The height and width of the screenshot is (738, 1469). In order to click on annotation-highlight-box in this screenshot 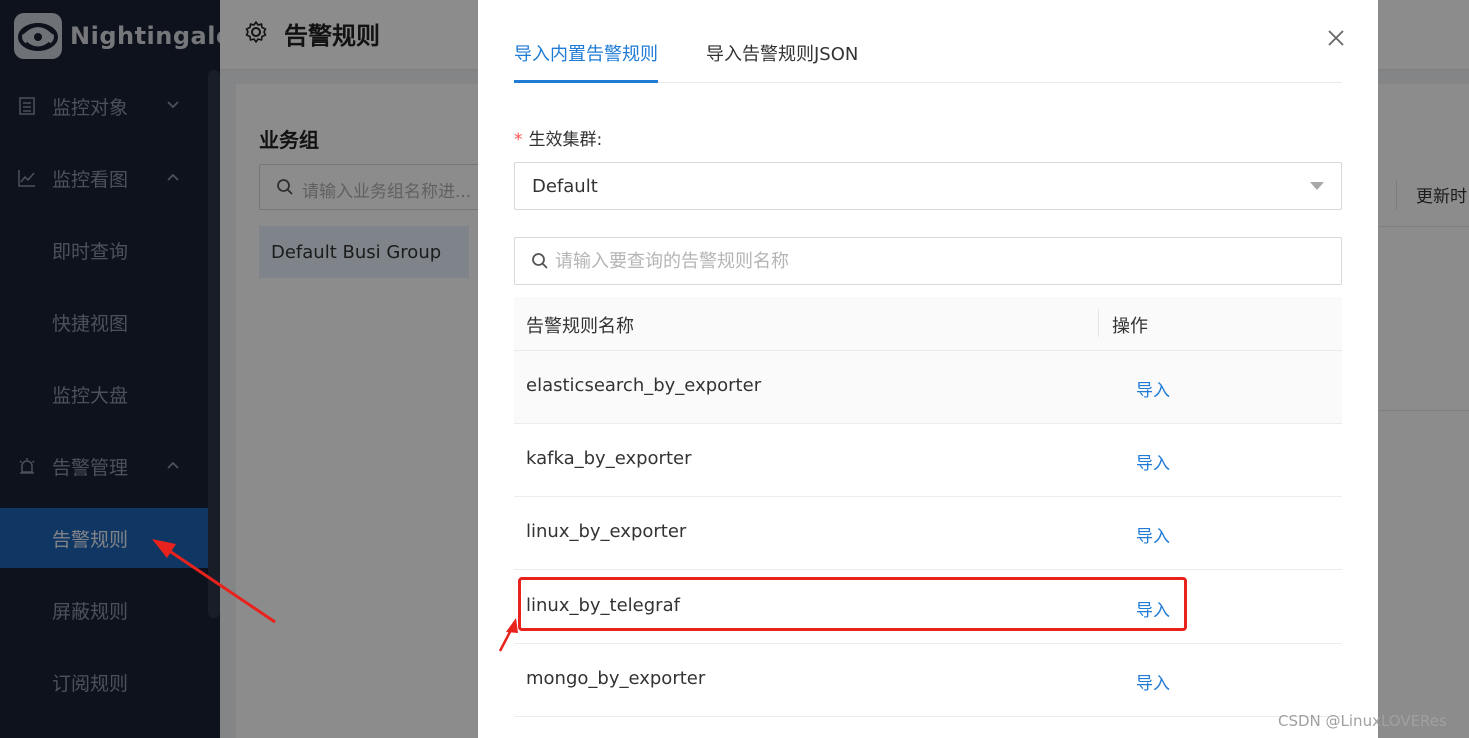, I will do `click(852, 604)`.